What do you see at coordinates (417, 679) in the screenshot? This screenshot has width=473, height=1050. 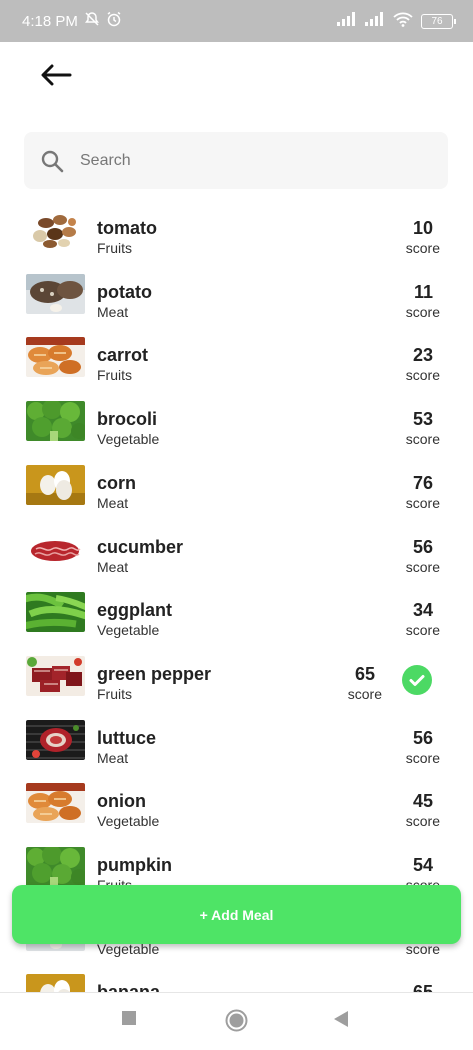 I see `check-circle-icon` at bounding box center [417, 679].